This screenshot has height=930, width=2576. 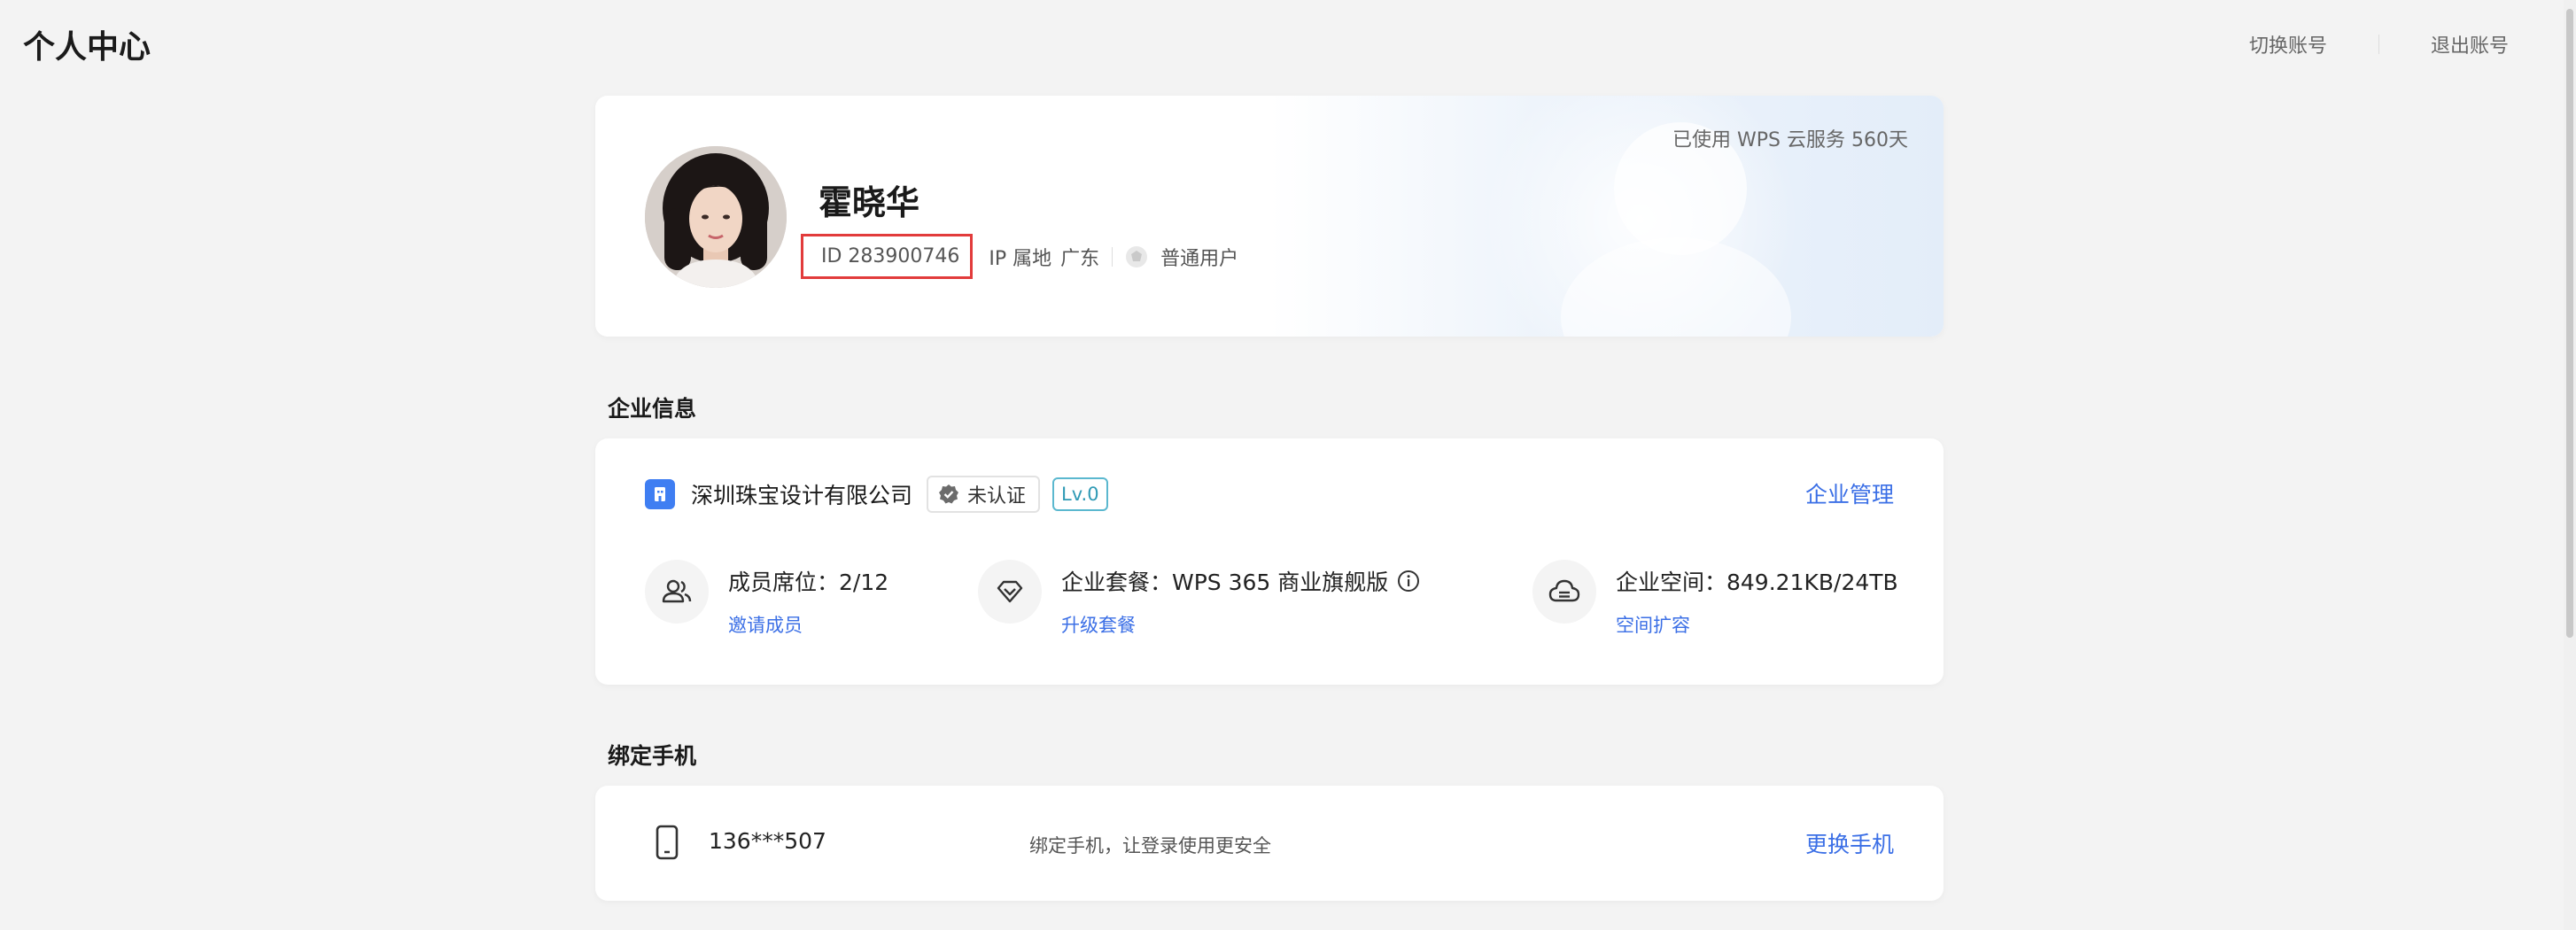 What do you see at coordinates (802, 496) in the screenshot?
I see `company-name: 深圳珠宝设计有限公司` at bounding box center [802, 496].